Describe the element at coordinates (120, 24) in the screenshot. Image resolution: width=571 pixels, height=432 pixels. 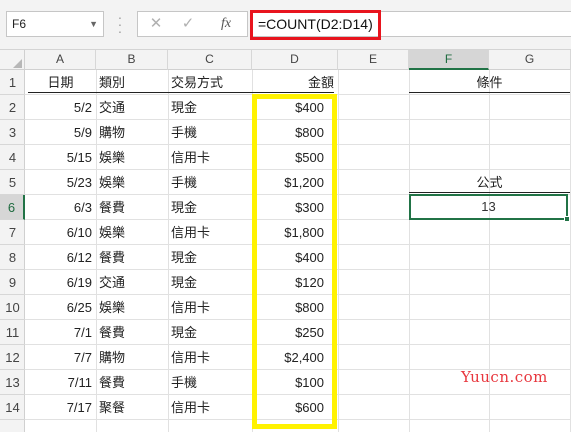
I see `more-options-icon: · · ·` at that location.